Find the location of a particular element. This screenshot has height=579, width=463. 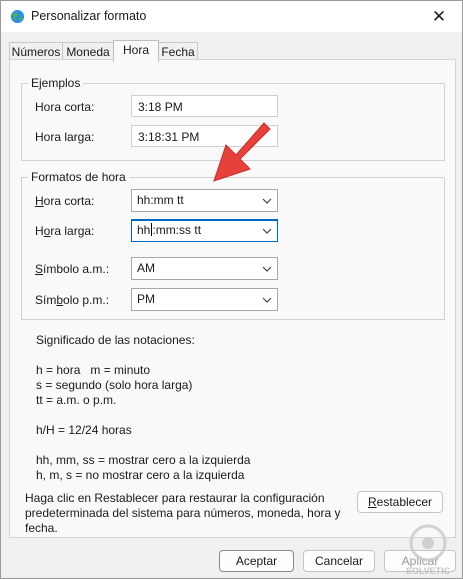

am-symbol-label: Símbolo a.m.: is located at coordinates (72, 269).